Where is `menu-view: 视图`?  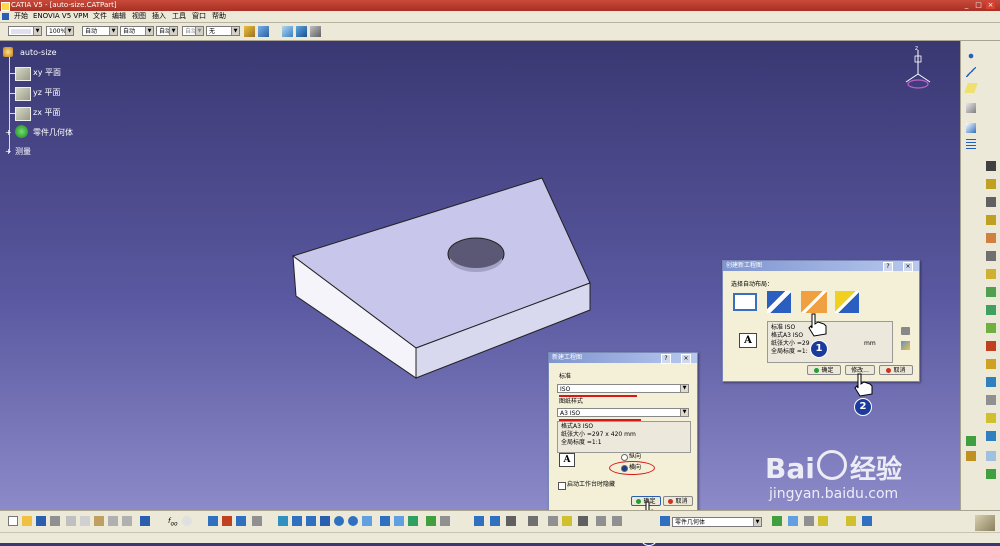 menu-view: 视图 is located at coordinates (139, 16).